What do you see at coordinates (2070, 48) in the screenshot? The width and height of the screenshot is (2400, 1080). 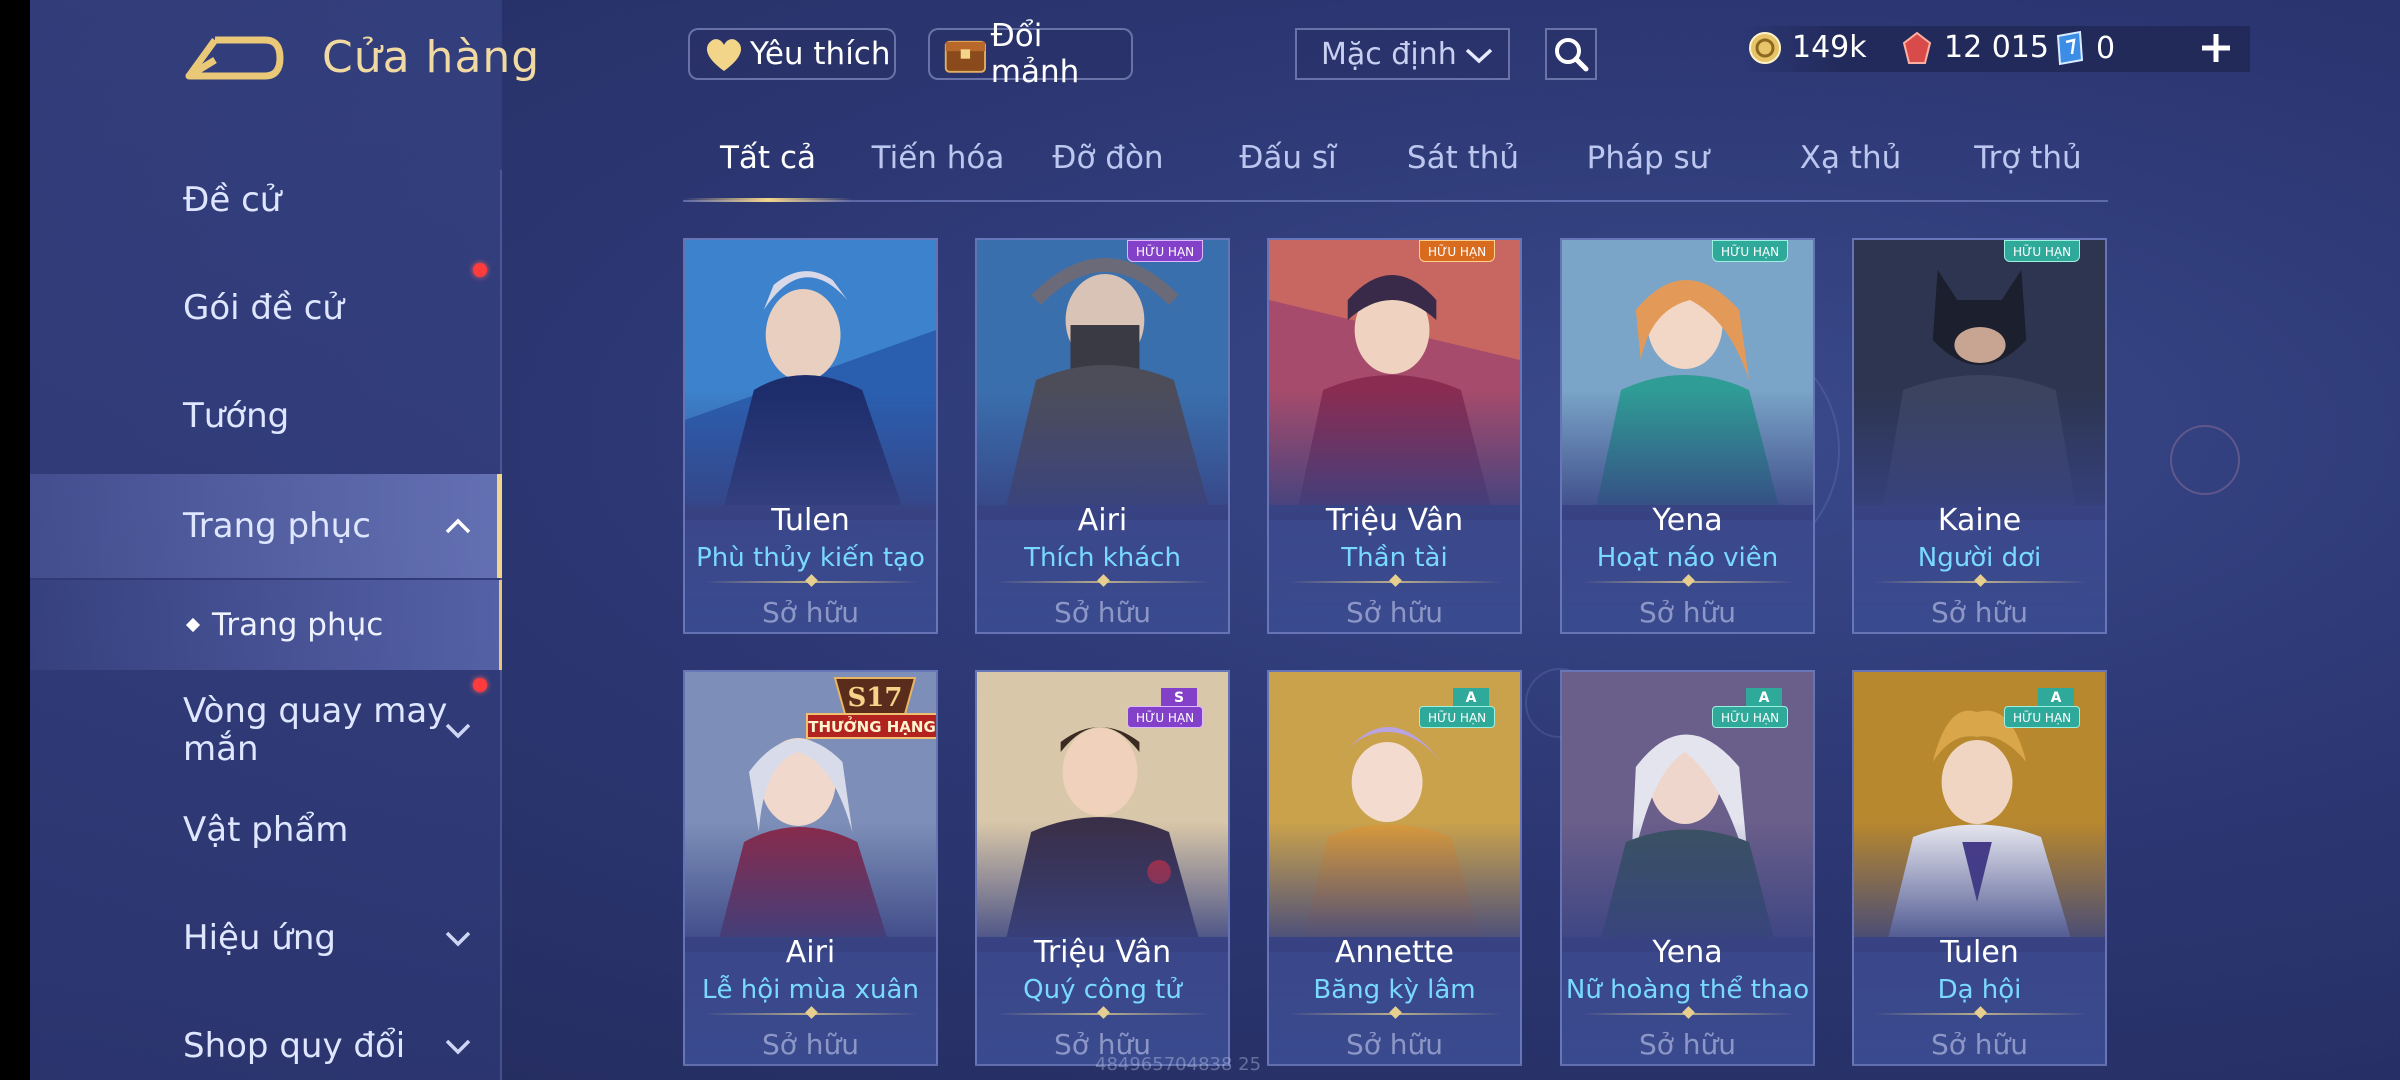 I see `ticket-icon` at bounding box center [2070, 48].